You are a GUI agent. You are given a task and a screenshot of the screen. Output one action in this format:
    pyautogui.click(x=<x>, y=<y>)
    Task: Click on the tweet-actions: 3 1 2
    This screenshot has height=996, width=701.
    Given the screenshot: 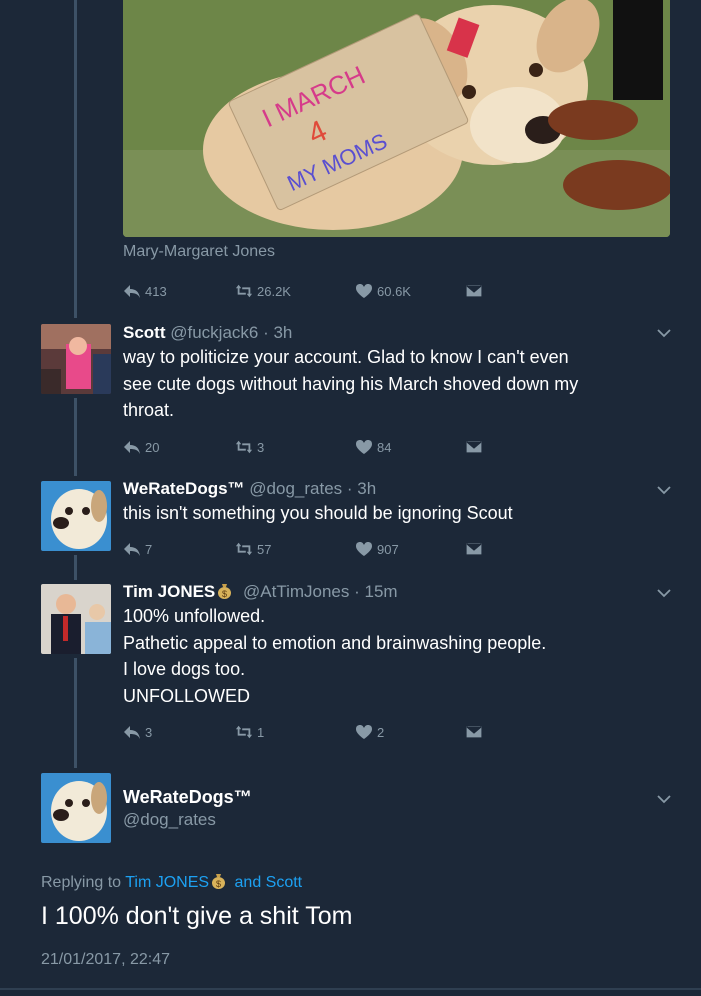 What is the action you would take?
    pyautogui.click(x=313, y=734)
    